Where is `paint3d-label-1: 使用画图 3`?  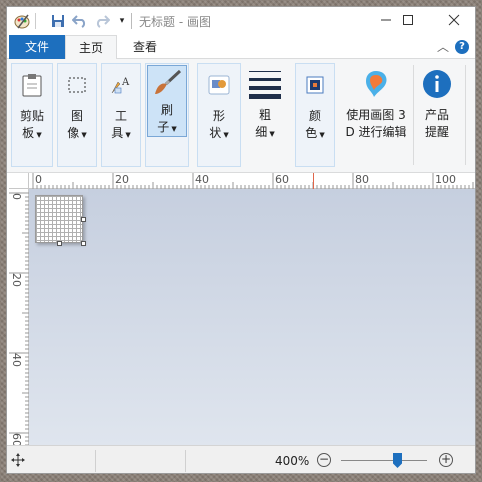
paint3d-label-1: 使用画图 3 is located at coordinates (376, 115).